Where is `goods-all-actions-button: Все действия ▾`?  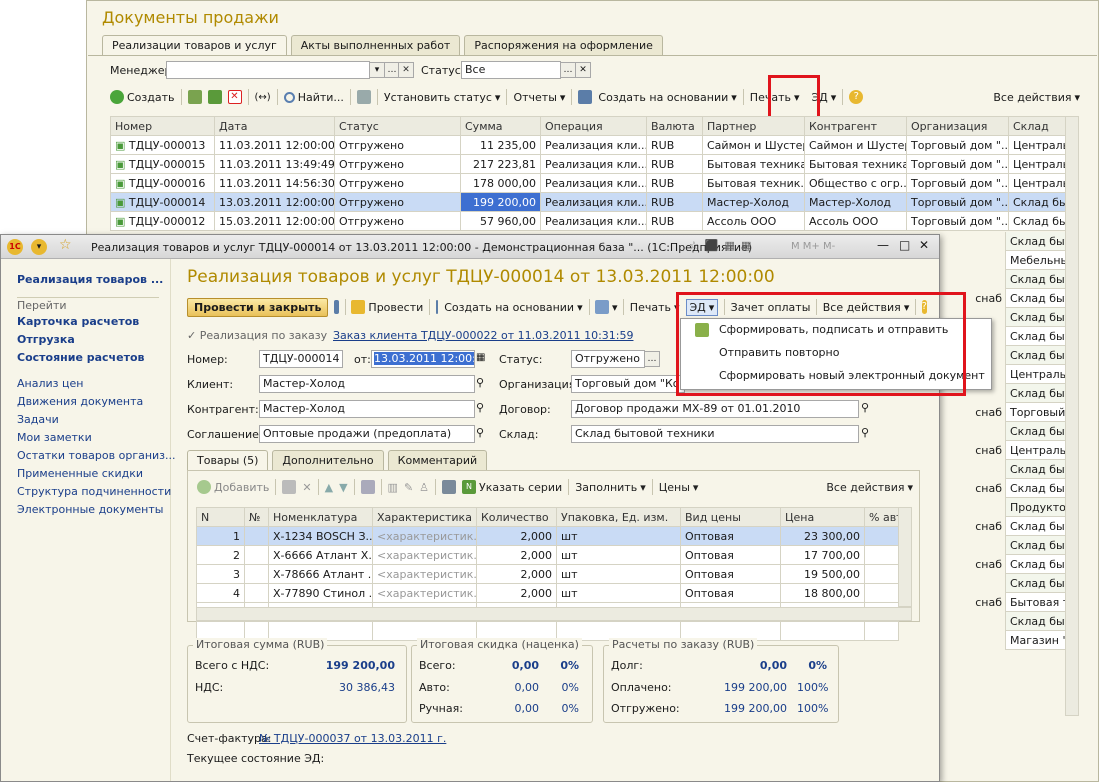
goods-all-actions-button: Все действия ▾ is located at coordinates (869, 487).